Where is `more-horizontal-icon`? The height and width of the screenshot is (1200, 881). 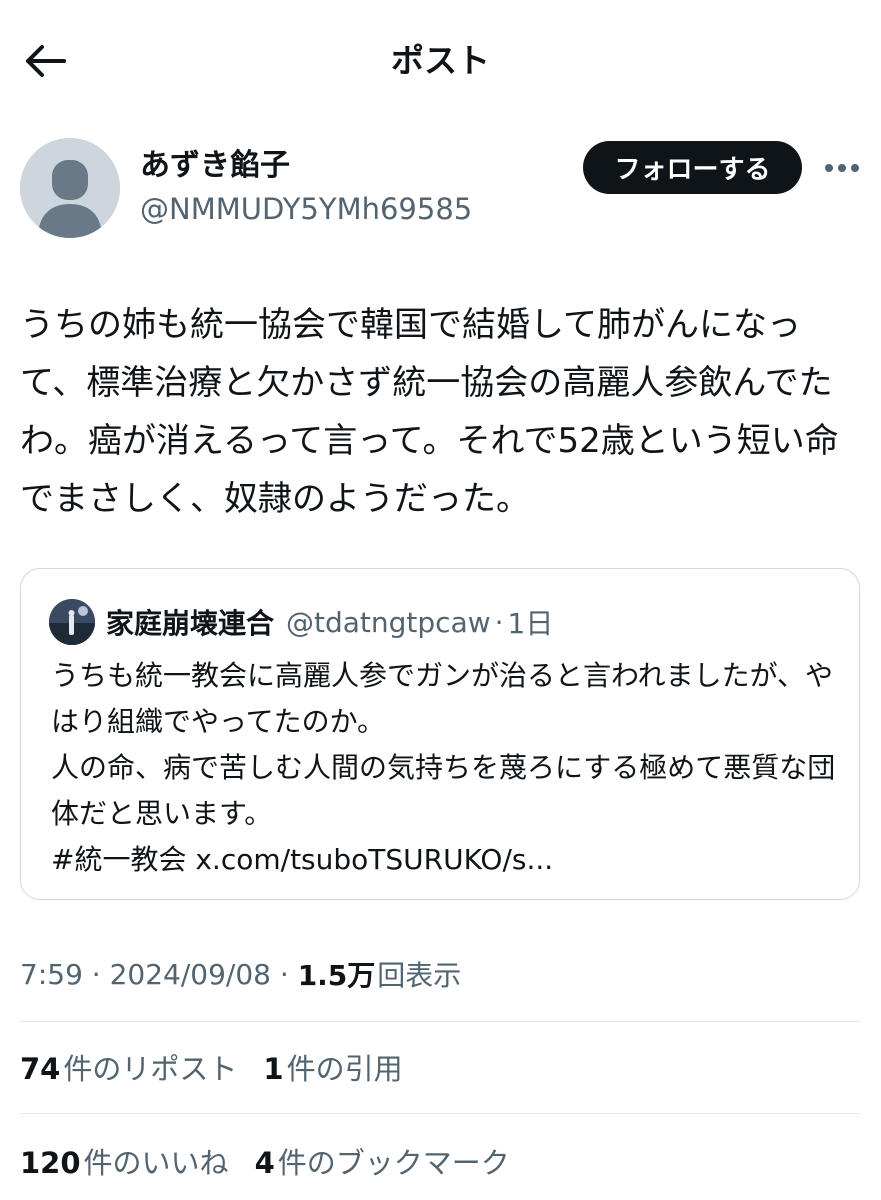
more-horizontal-icon is located at coordinates (842, 168).